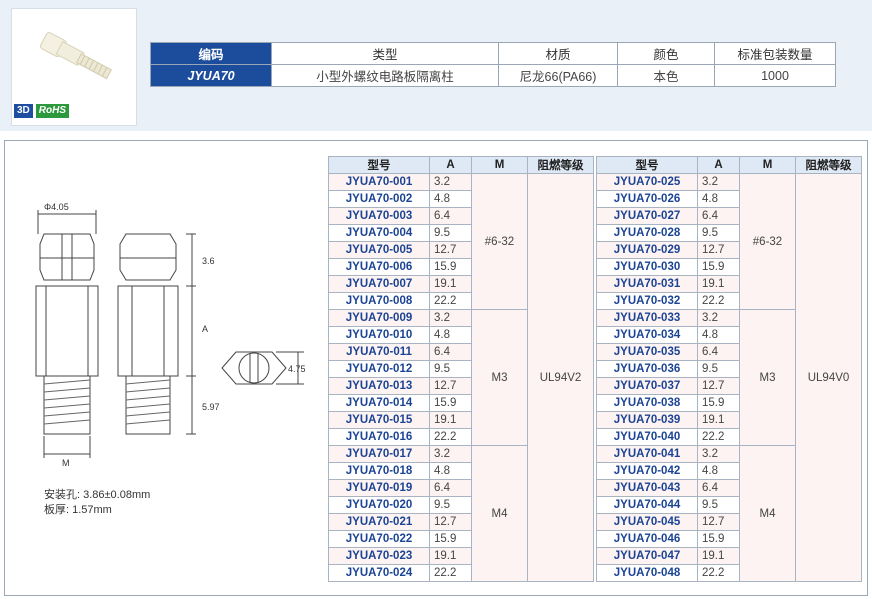 This screenshot has width=872, height=599. Describe the element at coordinates (97, 495) in the screenshot. I see `note-hole: 安装孔: 3.86±0.08mm` at that location.